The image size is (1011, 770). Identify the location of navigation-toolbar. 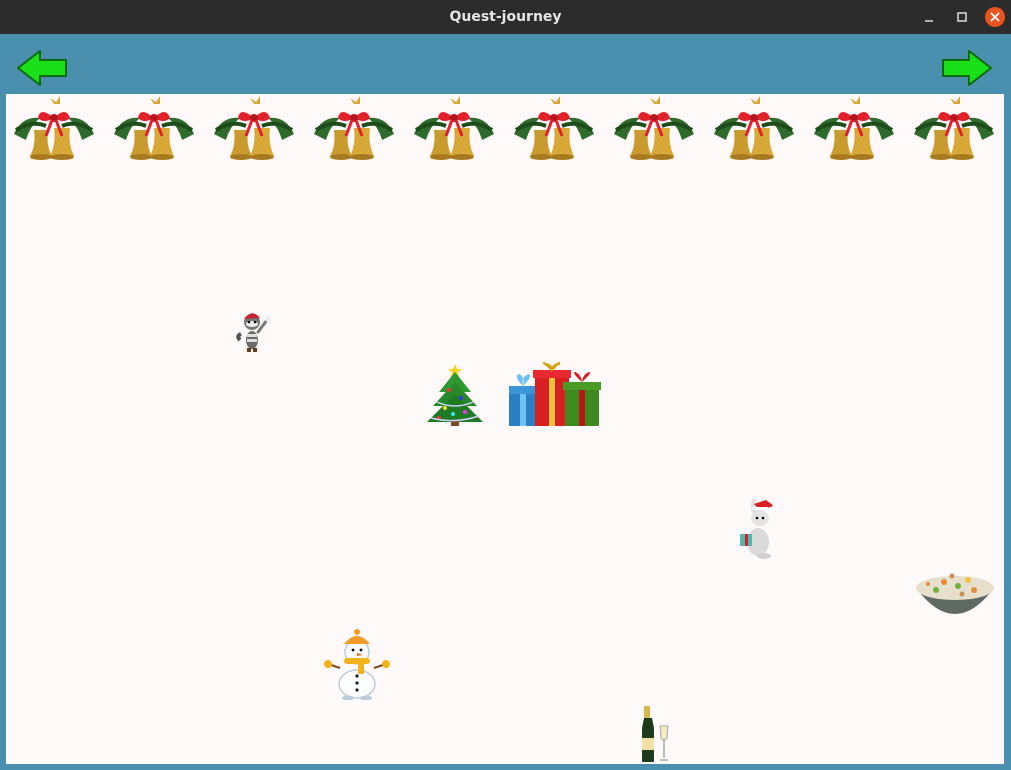
(505, 64).